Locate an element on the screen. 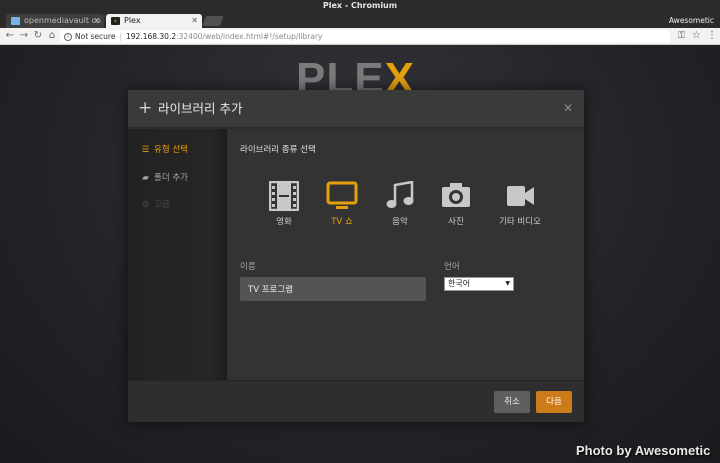  language-label: 언어 is located at coordinates (452, 267).